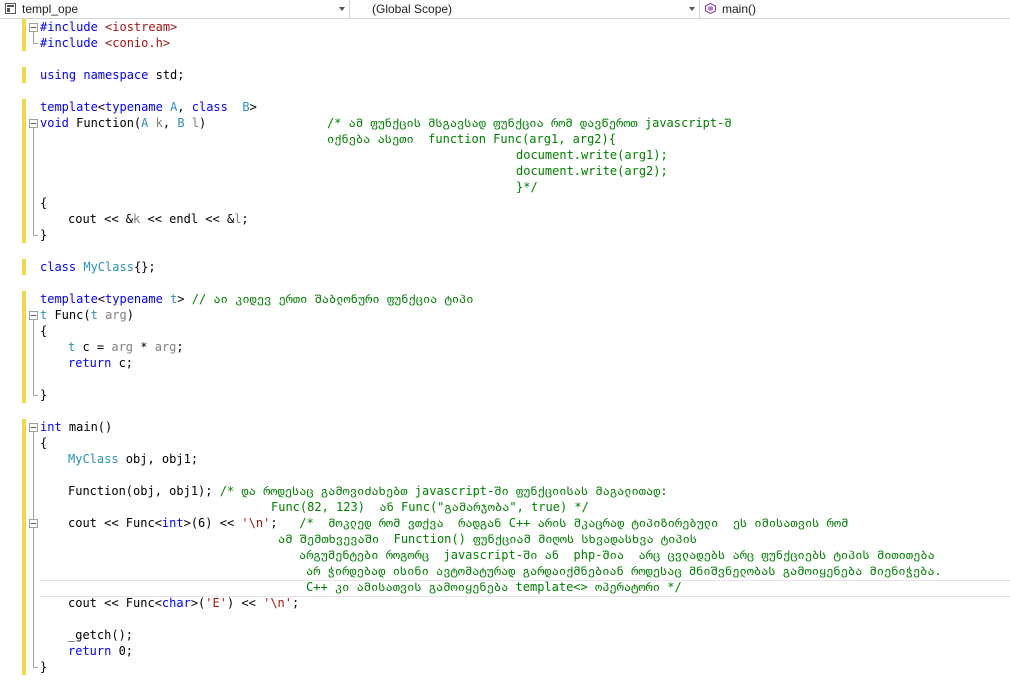 The image size is (1010, 695). What do you see at coordinates (33, 523) in the screenshot?
I see `collapse-comment-icon` at bounding box center [33, 523].